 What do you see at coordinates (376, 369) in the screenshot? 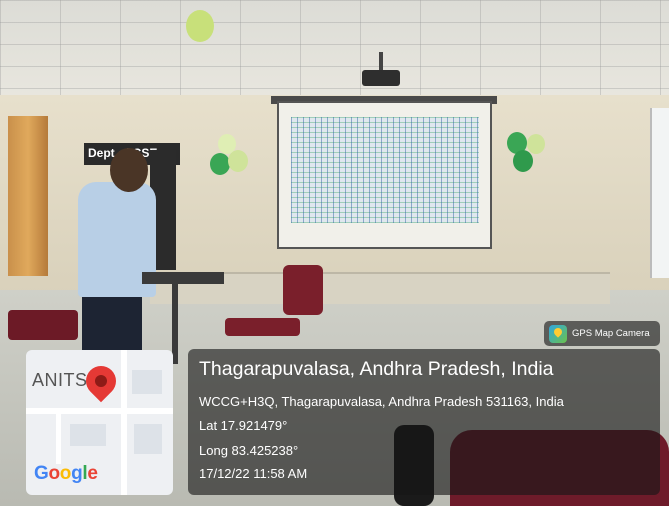
I see `place-title: Thagarapuvalasa, Andhra Pradesh, India` at bounding box center [376, 369].